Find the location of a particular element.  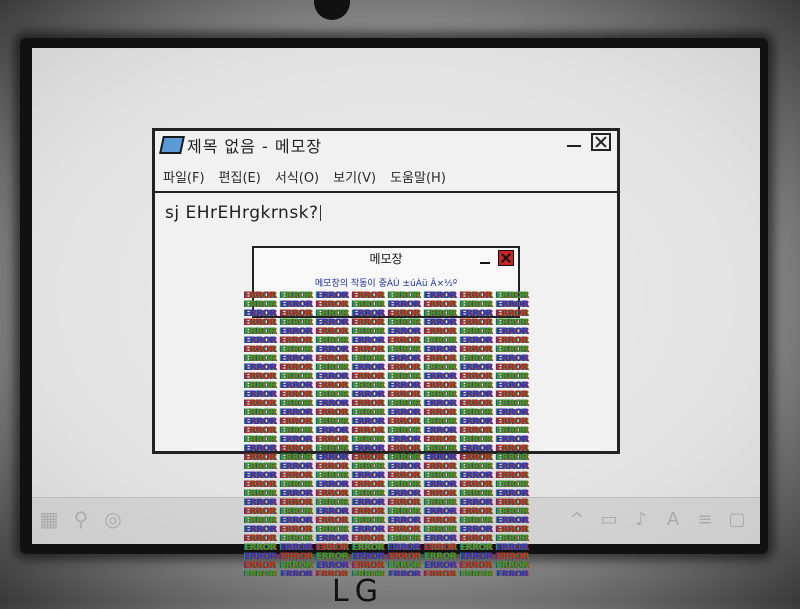

search-icon: ⚲ is located at coordinates (81, 519).